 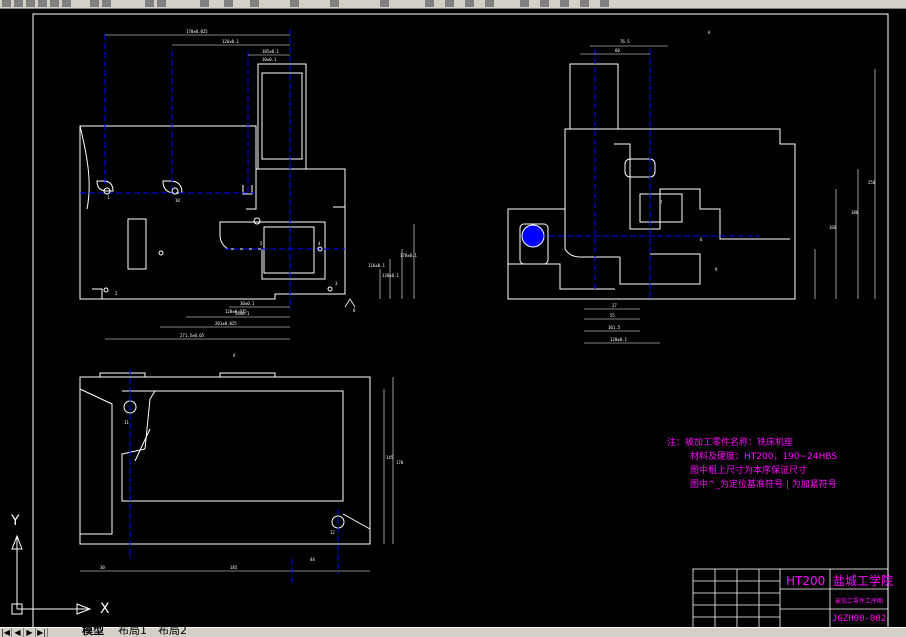 I want to click on datum-mark-1: 1, so click(x=108, y=197).